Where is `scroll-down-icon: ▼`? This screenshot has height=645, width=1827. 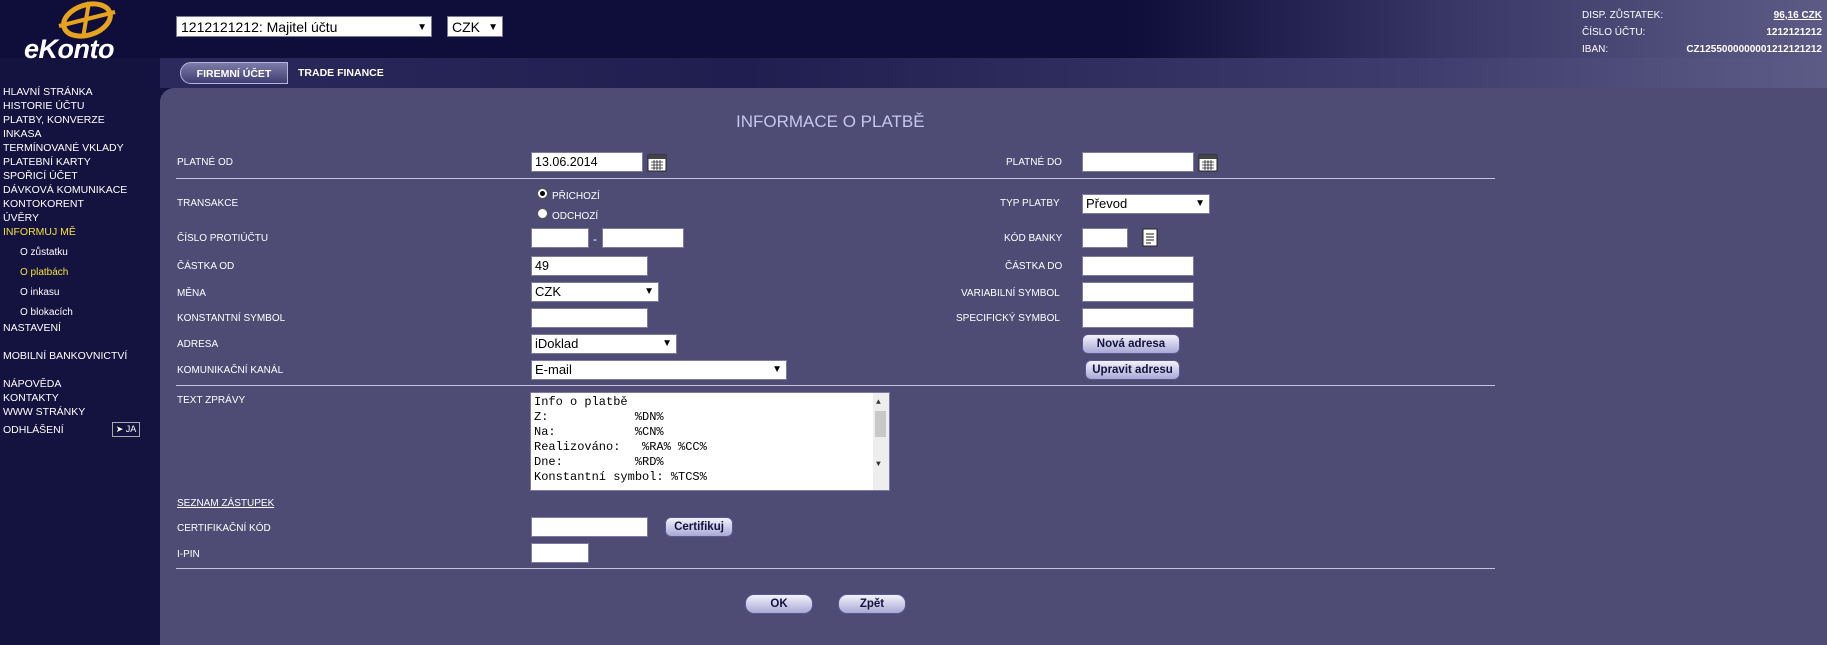
scroll-down-icon: ▼ is located at coordinates (878, 464).